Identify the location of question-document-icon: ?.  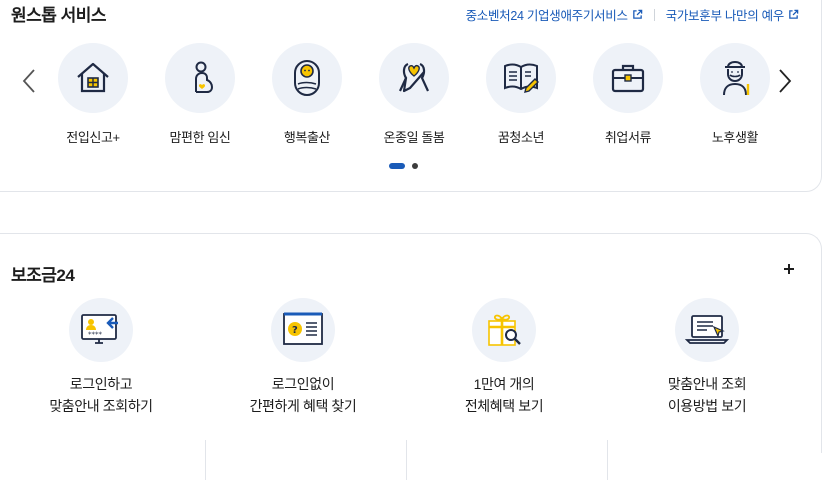
(303, 328).